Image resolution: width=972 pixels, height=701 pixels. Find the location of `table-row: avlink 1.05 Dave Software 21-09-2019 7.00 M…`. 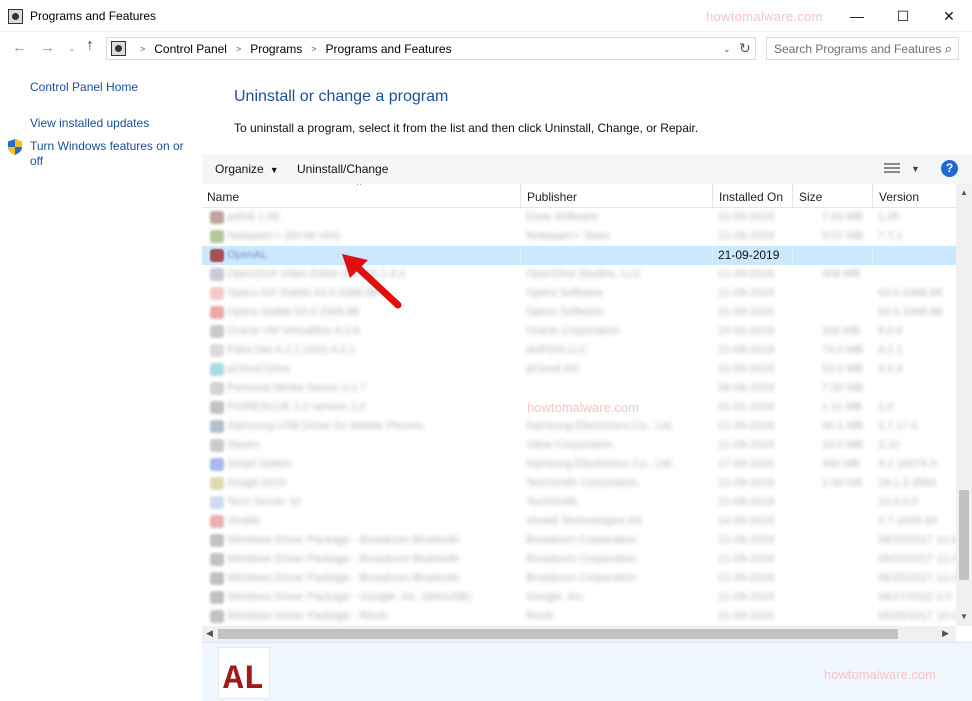

table-row: avlink 1.05 Dave Software 21-09-2019 7.00 M… is located at coordinates (579, 217).